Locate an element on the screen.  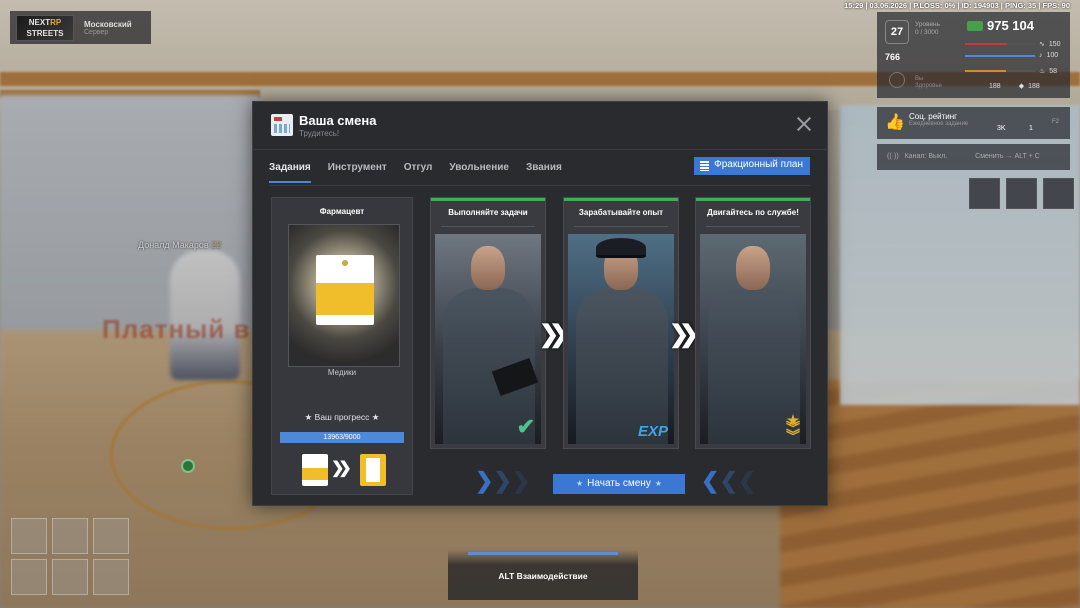
lower-label: Вы is located at coordinates (919, 79).